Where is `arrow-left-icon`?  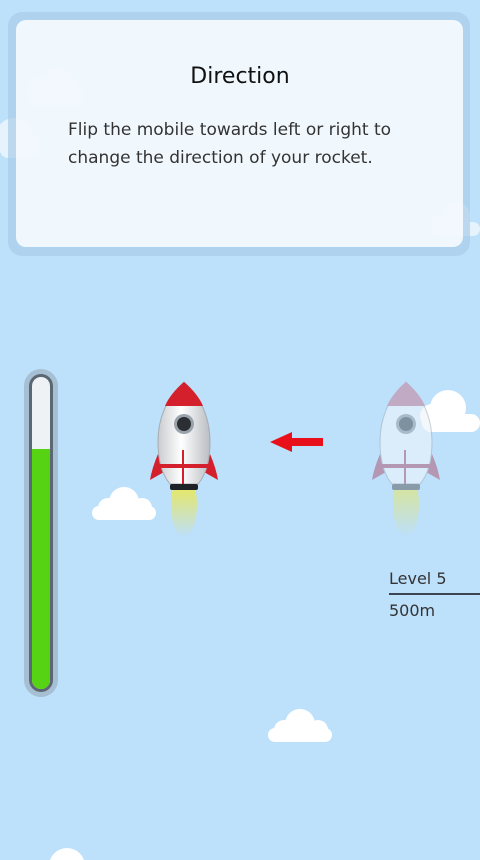 arrow-left-icon is located at coordinates (296, 442).